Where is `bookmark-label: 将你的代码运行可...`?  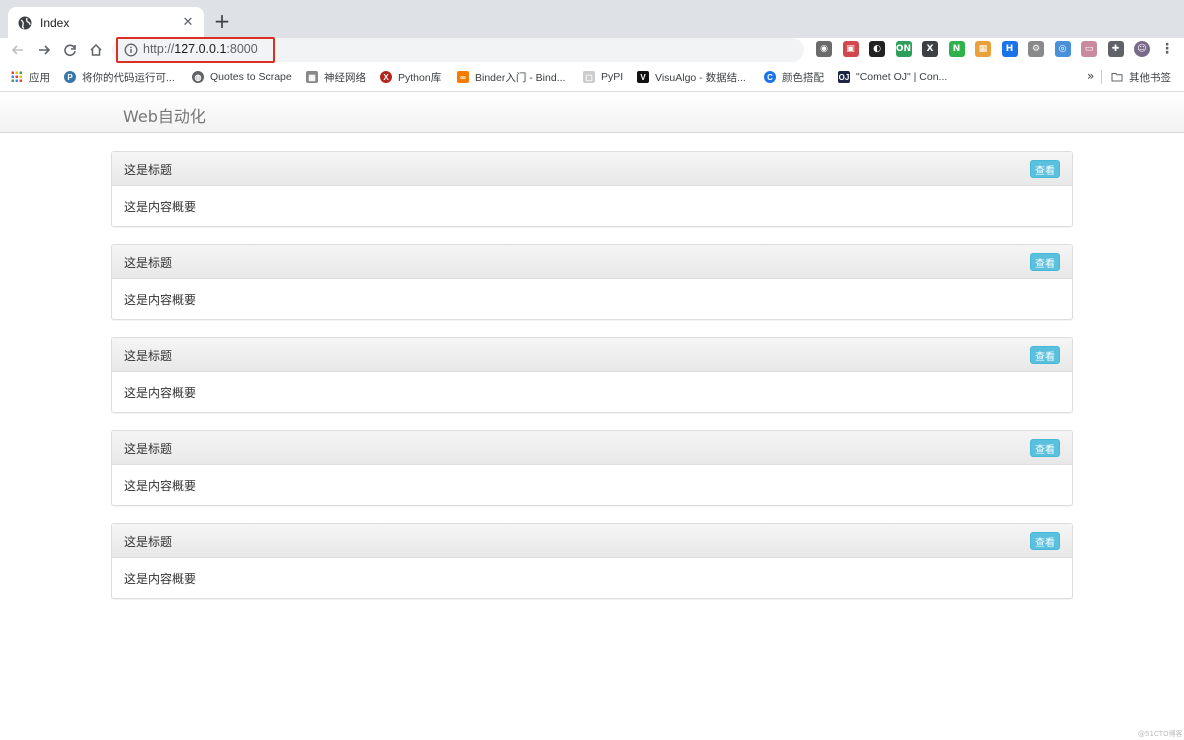 bookmark-label: 将你的代码运行可... is located at coordinates (128, 77).